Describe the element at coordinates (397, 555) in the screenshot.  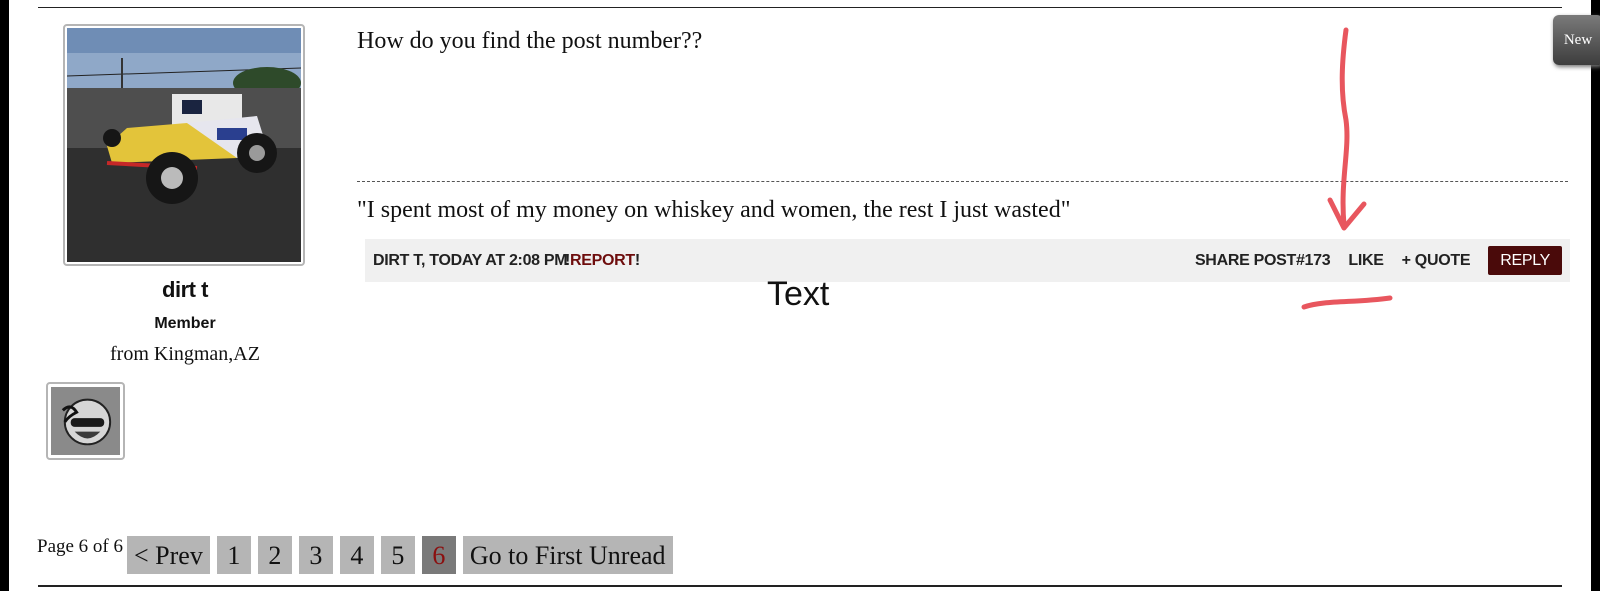
I see `page-5-button: 5` at that location.